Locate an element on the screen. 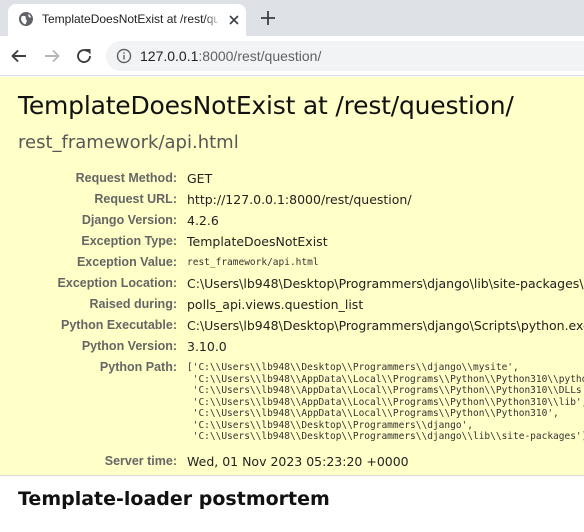  page-title: TemplateDoesNotExist at /rest/question/ is located at coordinates (266, 105).